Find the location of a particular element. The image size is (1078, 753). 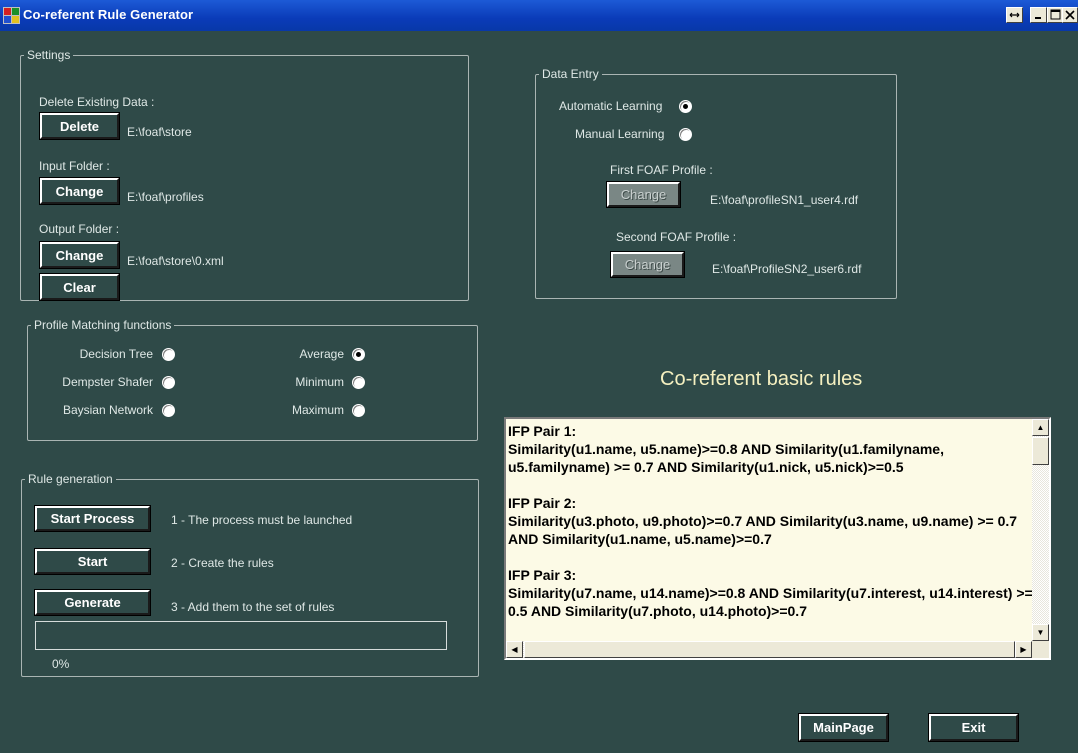

generate-button: Generate is located at coordinates (92, 602).